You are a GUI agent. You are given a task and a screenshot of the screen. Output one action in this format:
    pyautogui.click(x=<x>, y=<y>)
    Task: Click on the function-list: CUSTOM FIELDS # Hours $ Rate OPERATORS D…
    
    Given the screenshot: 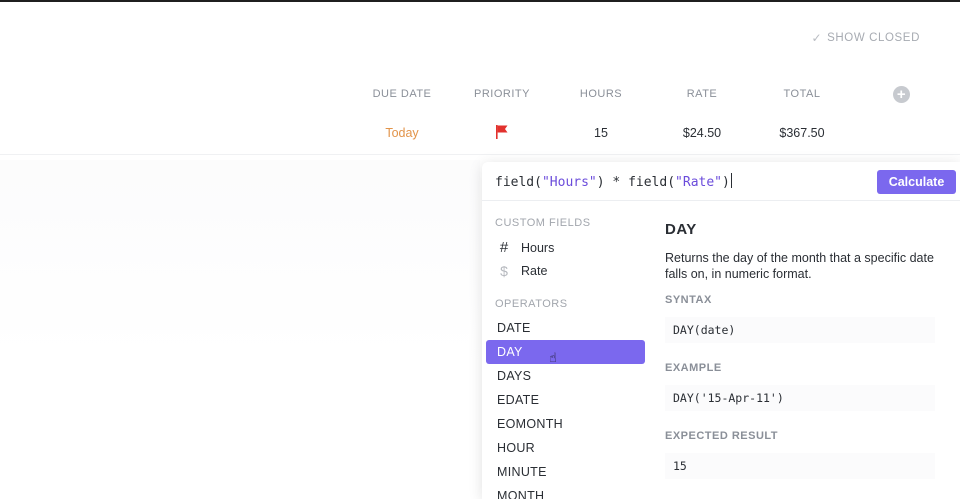 What is the action you would take?
    pyautogui.click(x=566, y=350)
    